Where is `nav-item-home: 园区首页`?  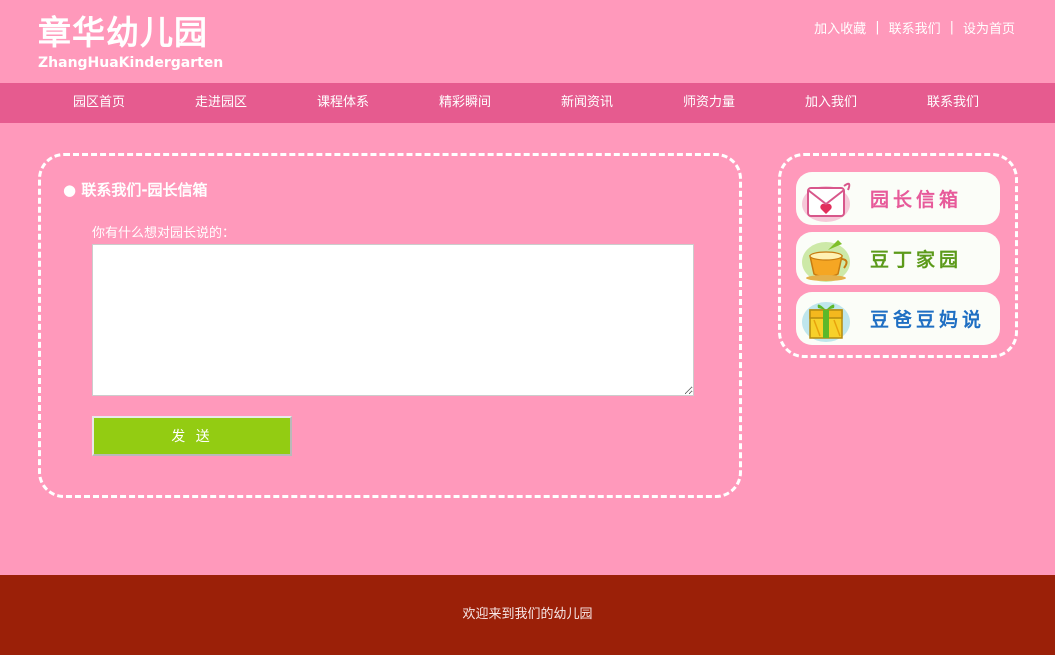
nav-item-home: 园区首页 is located at coordinates (99, 103).